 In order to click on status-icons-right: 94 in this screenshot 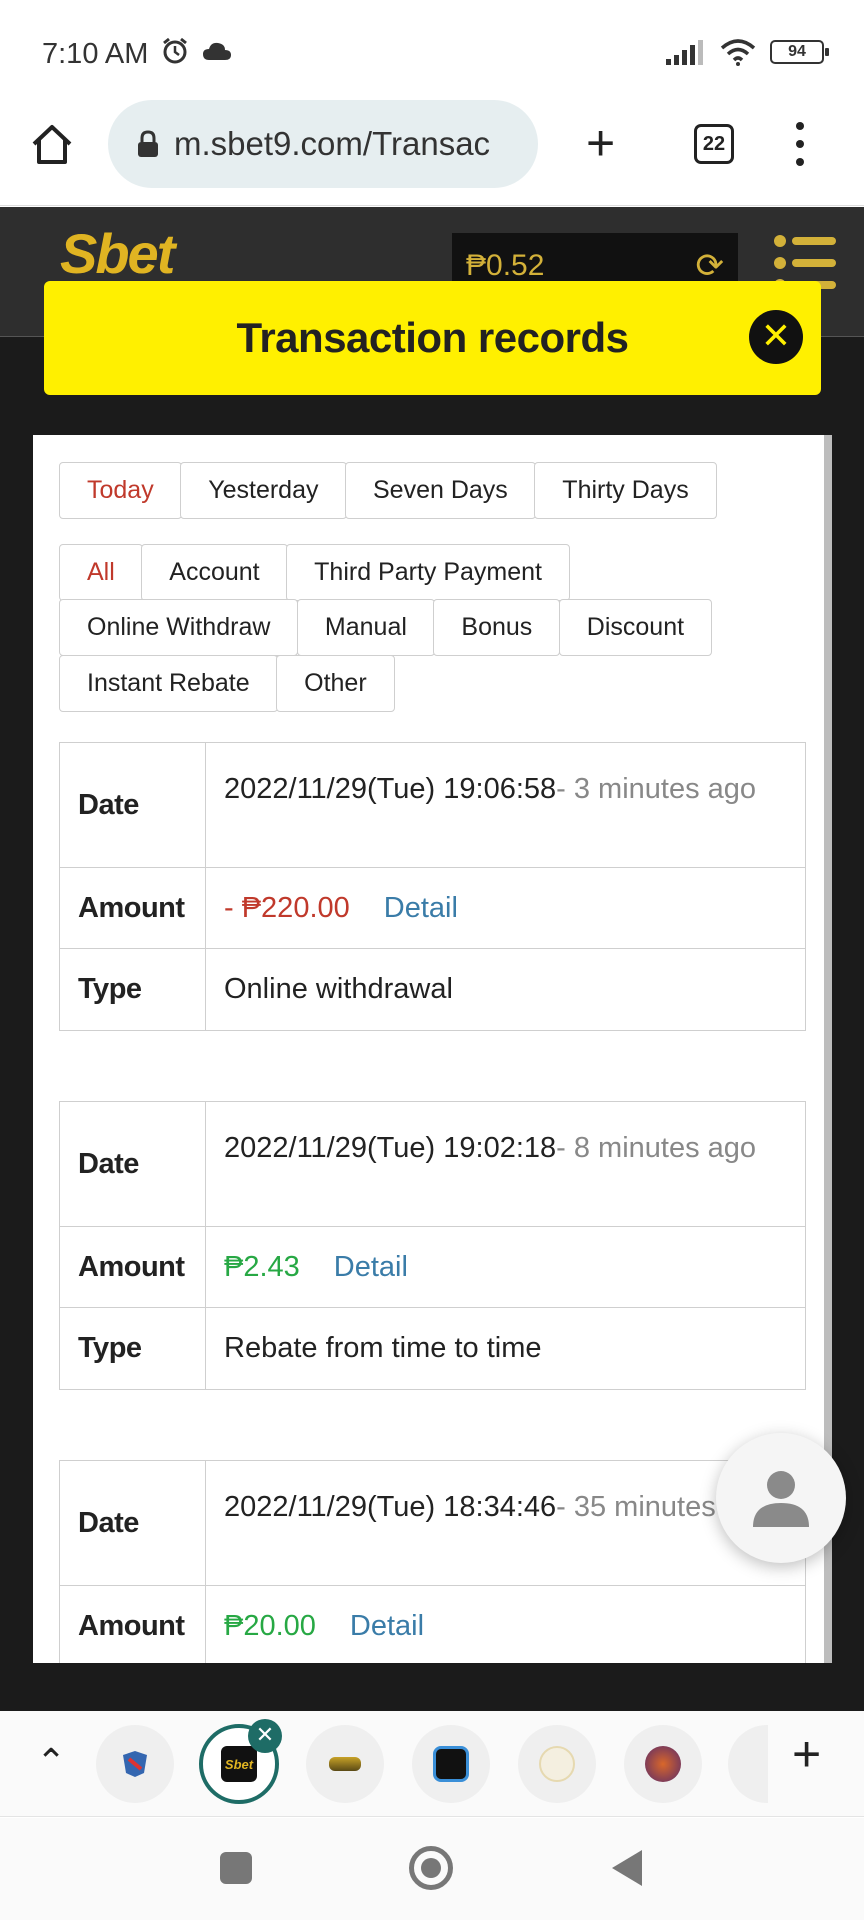, I will do `click(747, 52)`.